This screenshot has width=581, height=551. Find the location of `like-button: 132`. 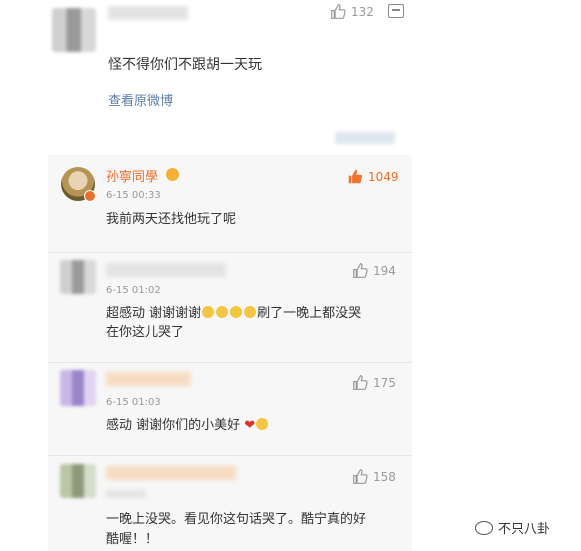

like-button: 132 is located at coordinates (352, 11).